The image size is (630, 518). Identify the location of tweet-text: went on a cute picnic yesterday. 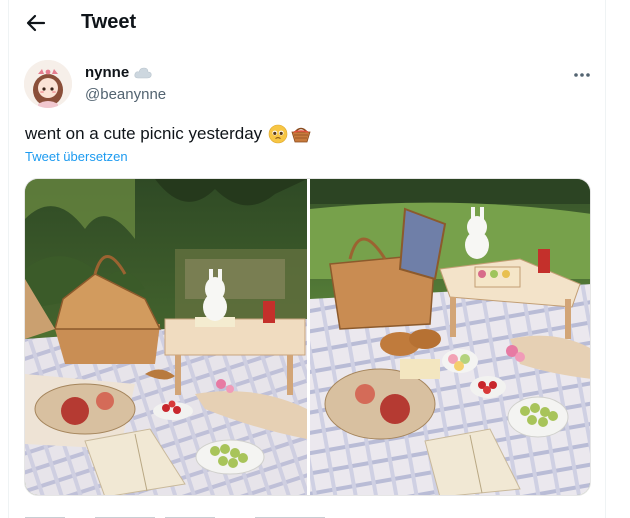
(168, 134).